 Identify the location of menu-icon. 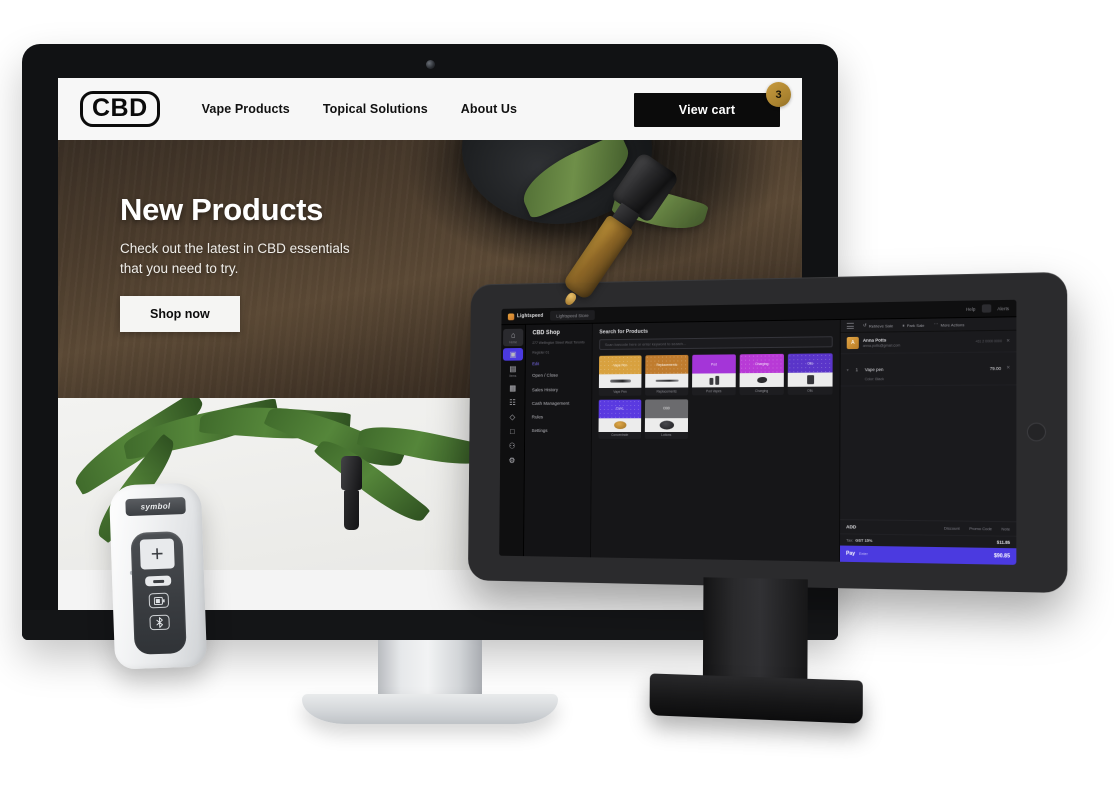
(850, 325).